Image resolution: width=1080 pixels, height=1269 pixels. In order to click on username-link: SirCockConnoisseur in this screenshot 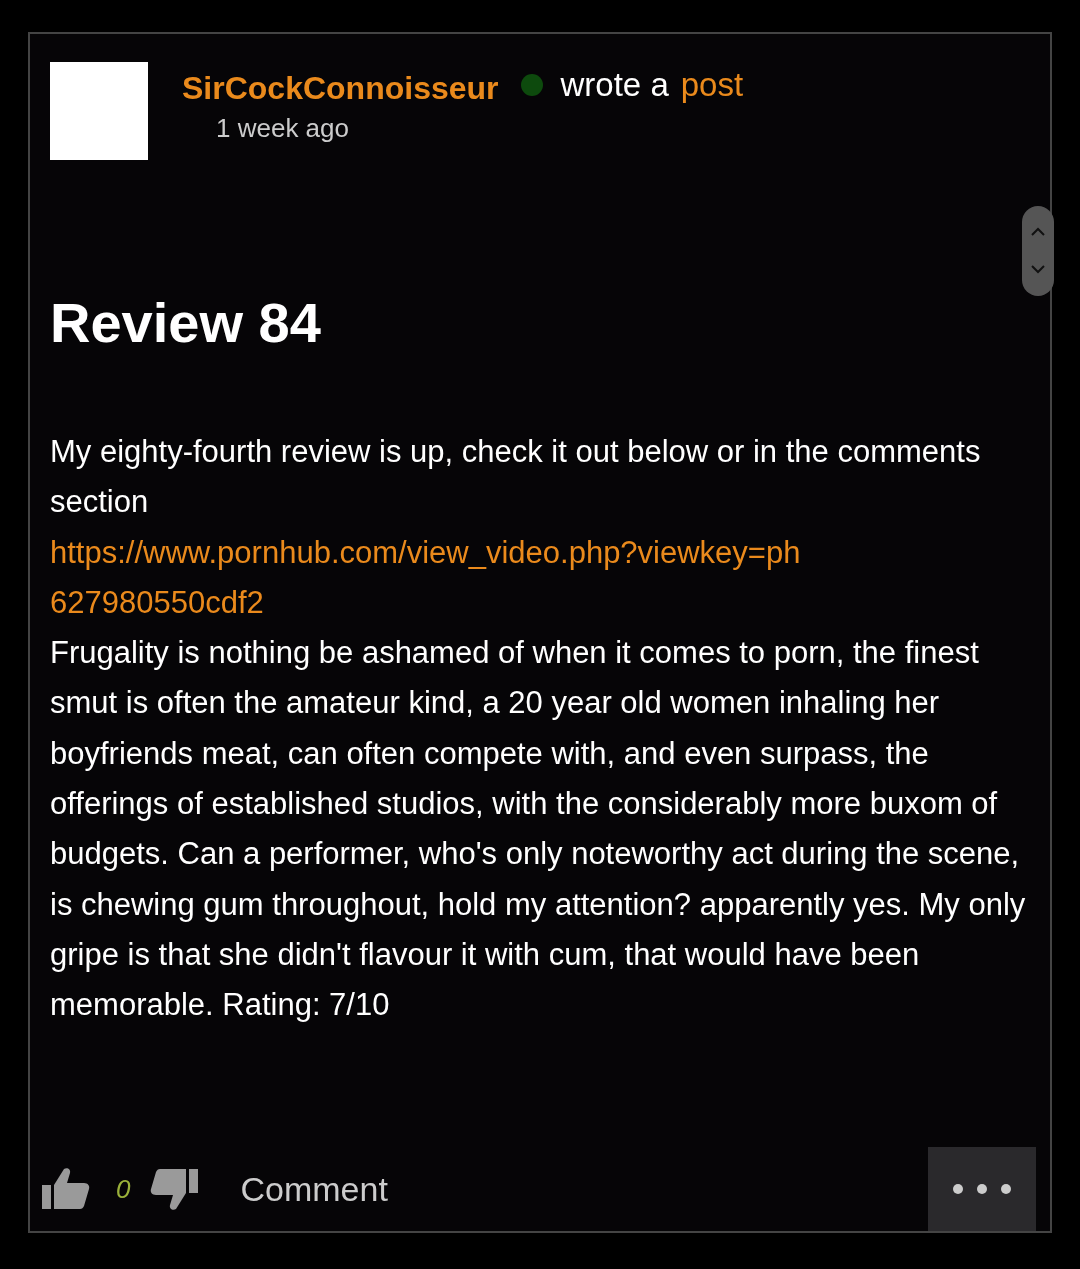, I will do `click(340, 88)`.